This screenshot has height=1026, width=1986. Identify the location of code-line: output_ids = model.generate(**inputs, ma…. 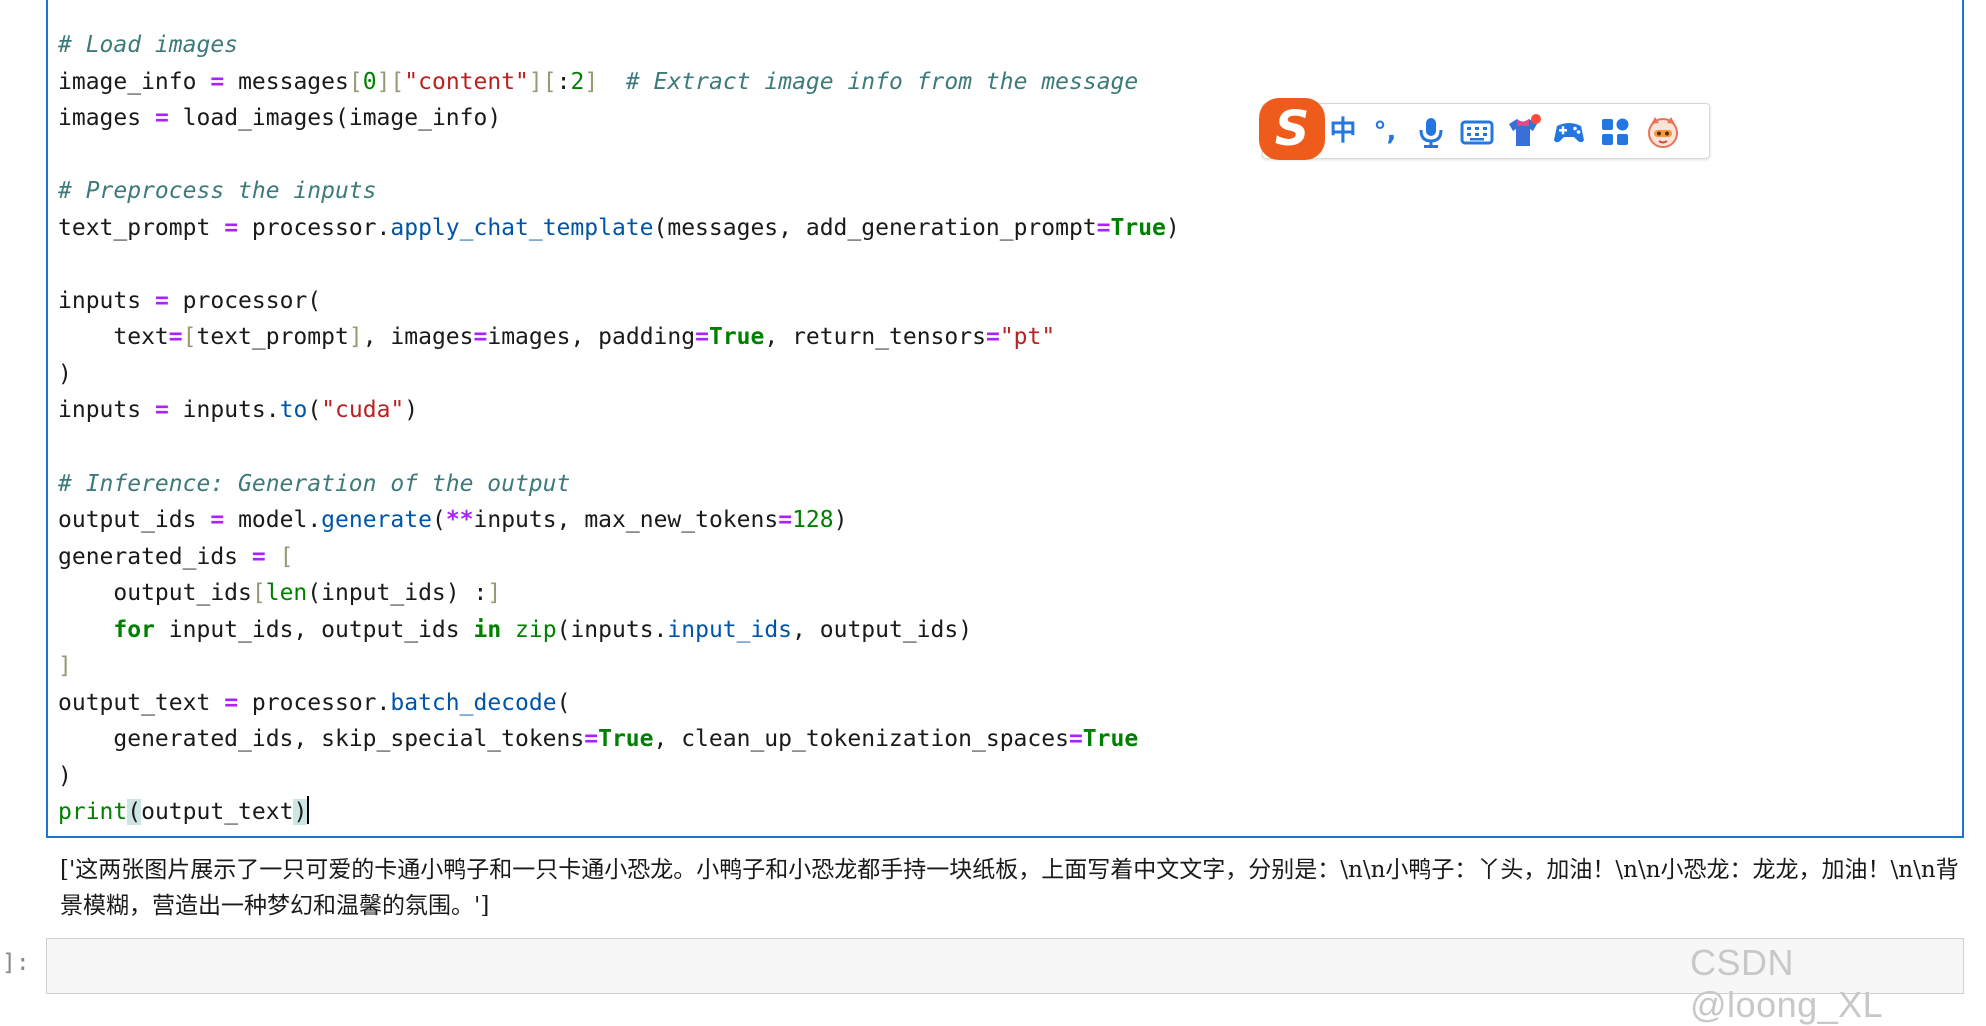
(619, 520).